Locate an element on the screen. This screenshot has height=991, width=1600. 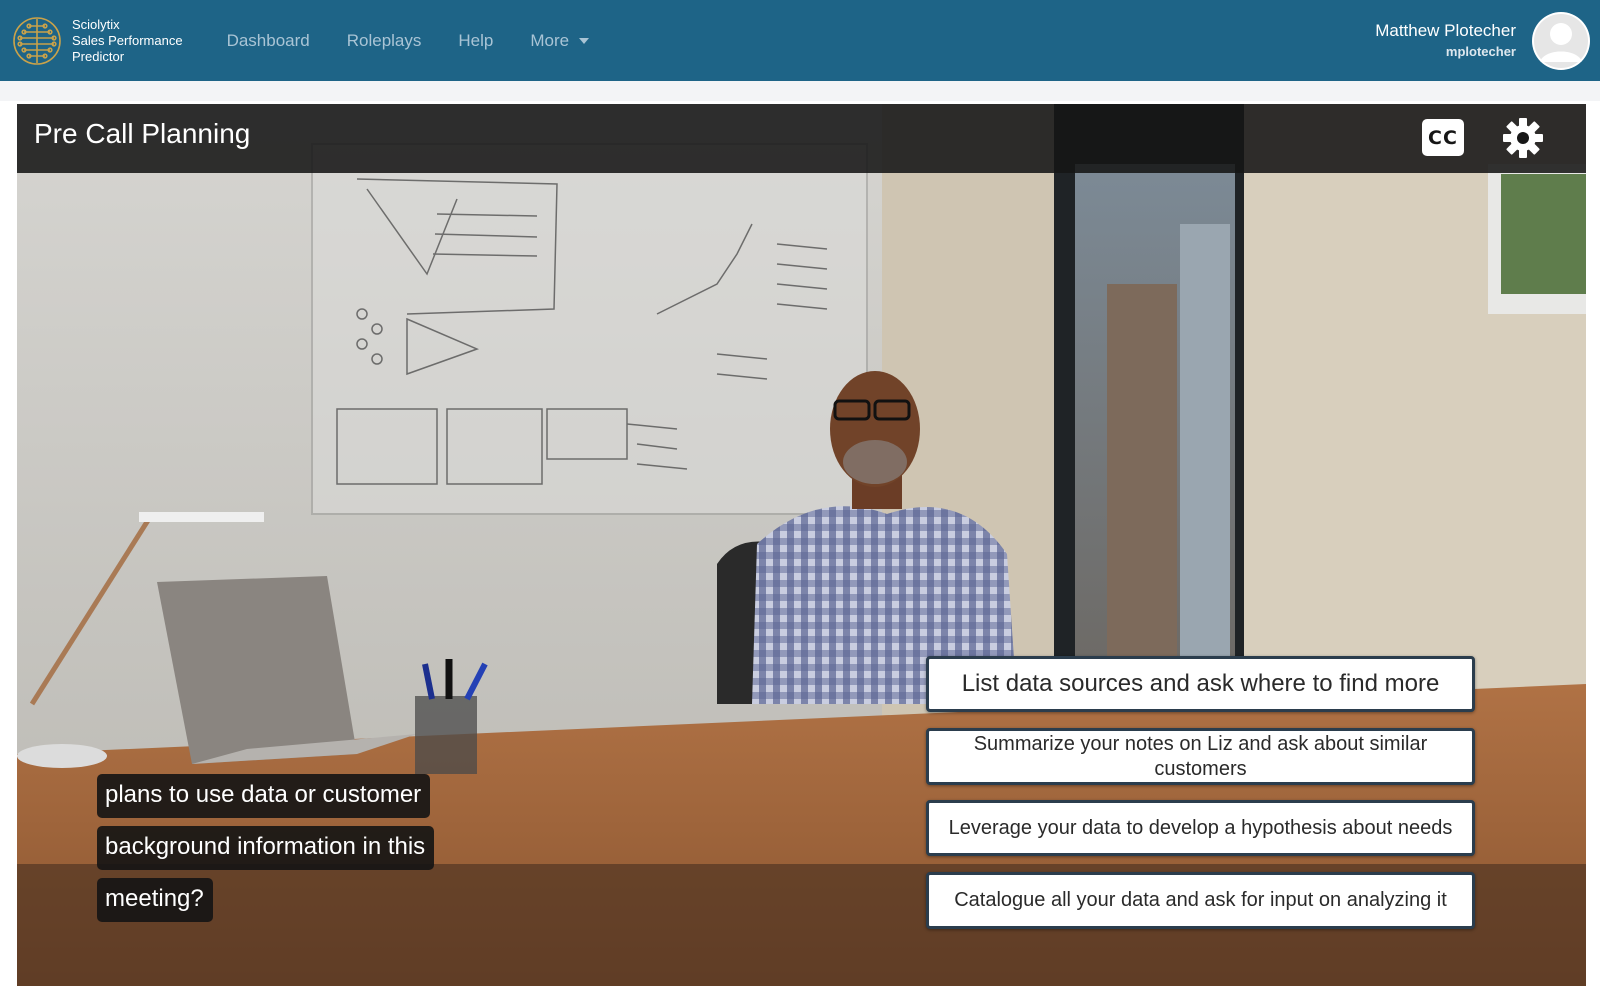
nav-help: Help is located at coordinates (475, 41).